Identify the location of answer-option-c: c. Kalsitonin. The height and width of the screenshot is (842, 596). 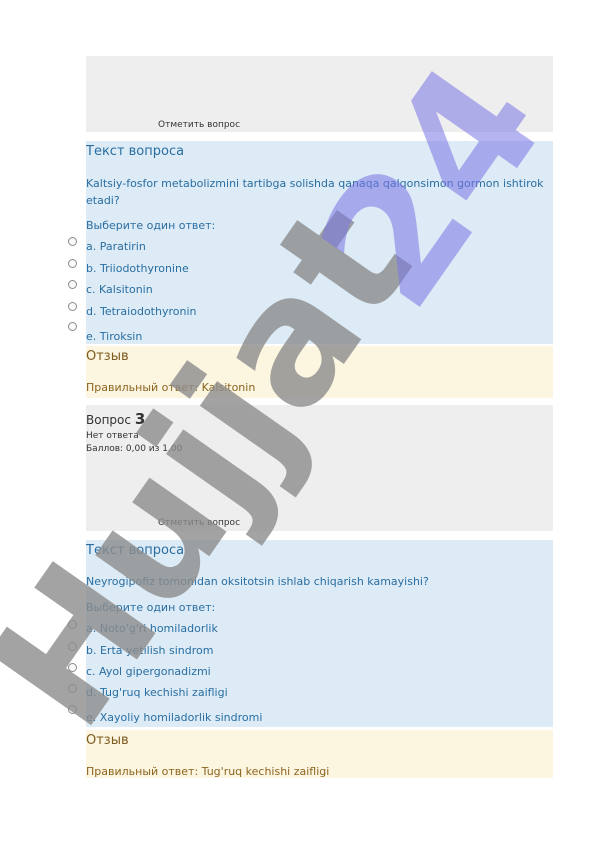
(119, 289).